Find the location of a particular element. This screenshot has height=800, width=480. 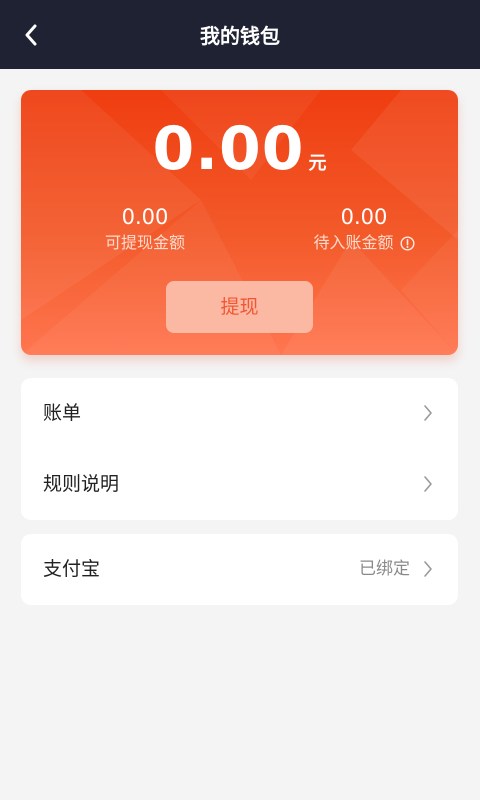

pending-value: 0.00 is located at coordinates (364, 217).